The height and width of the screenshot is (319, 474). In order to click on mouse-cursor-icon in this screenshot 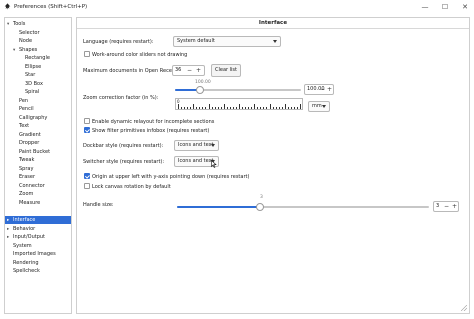, I will do `click(214, 164)`.